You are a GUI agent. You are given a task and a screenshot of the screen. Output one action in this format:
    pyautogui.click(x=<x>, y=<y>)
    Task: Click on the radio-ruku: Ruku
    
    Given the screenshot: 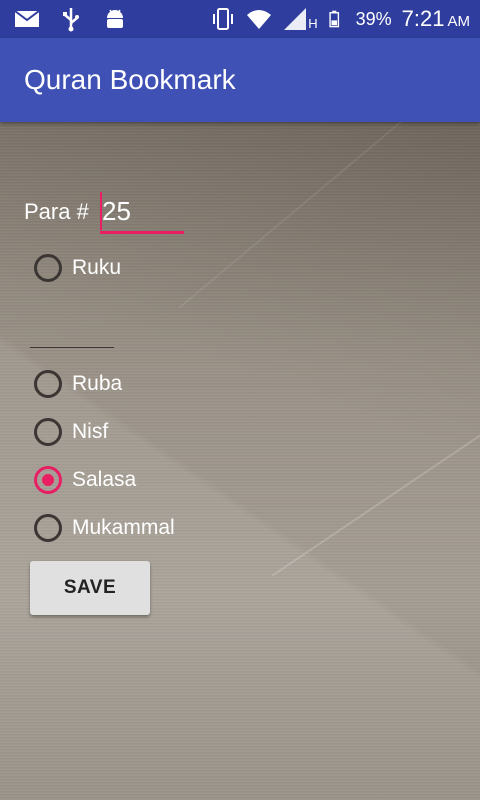 What is the action you would take?
    pyautogui.click(x=77, y=268)
    